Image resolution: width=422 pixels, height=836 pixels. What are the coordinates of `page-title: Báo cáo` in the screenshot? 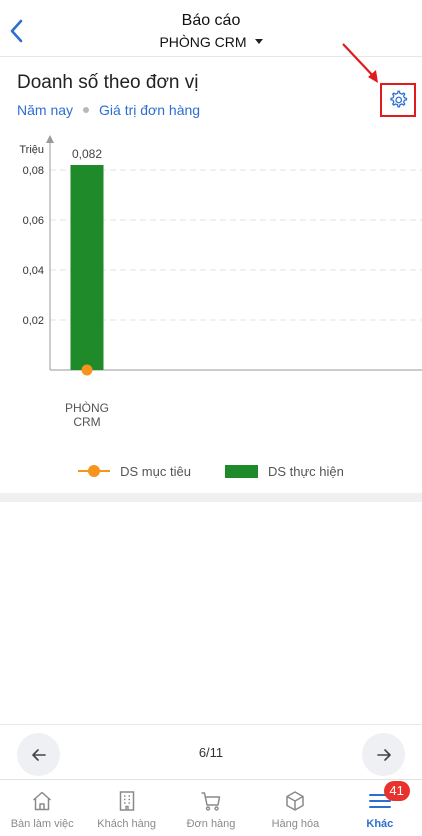 It's located at (211, 20).